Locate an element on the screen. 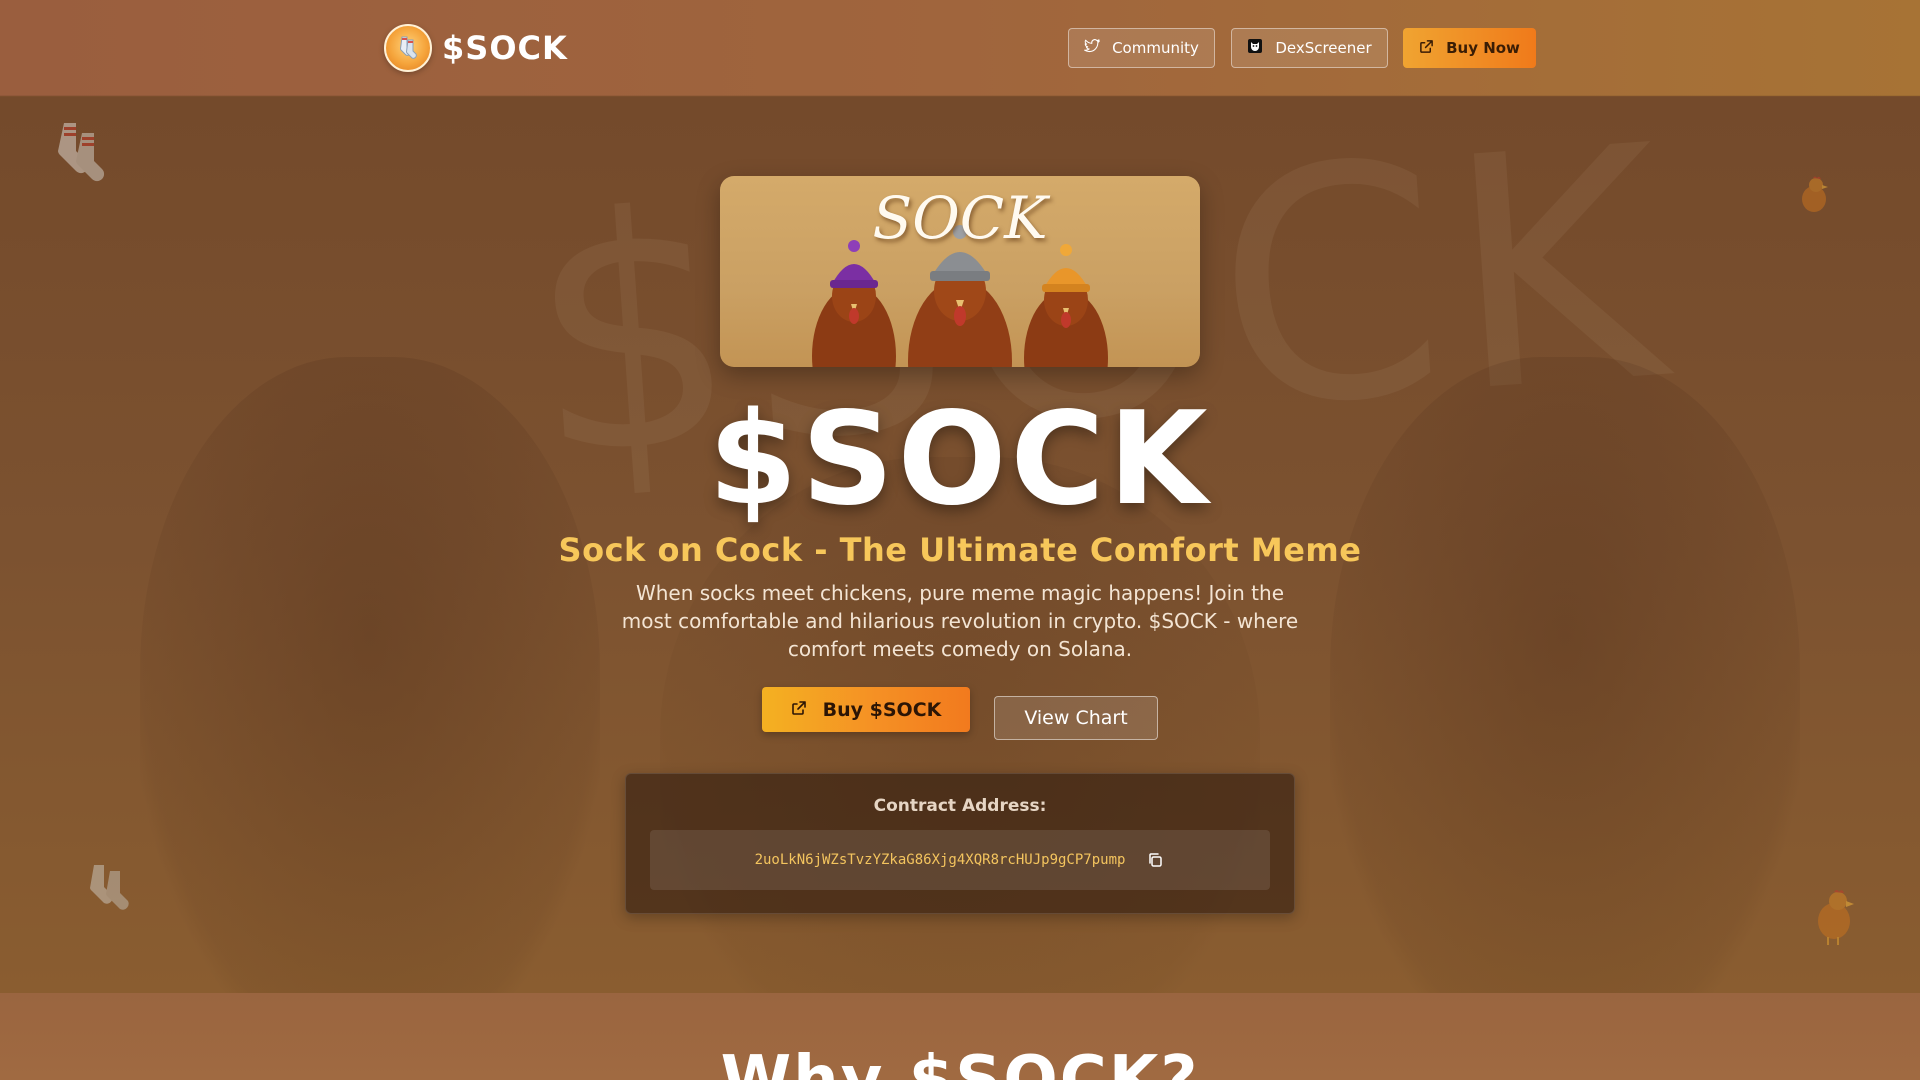  buy-now-button: Buy Now is located at coordinates (1469, 48).